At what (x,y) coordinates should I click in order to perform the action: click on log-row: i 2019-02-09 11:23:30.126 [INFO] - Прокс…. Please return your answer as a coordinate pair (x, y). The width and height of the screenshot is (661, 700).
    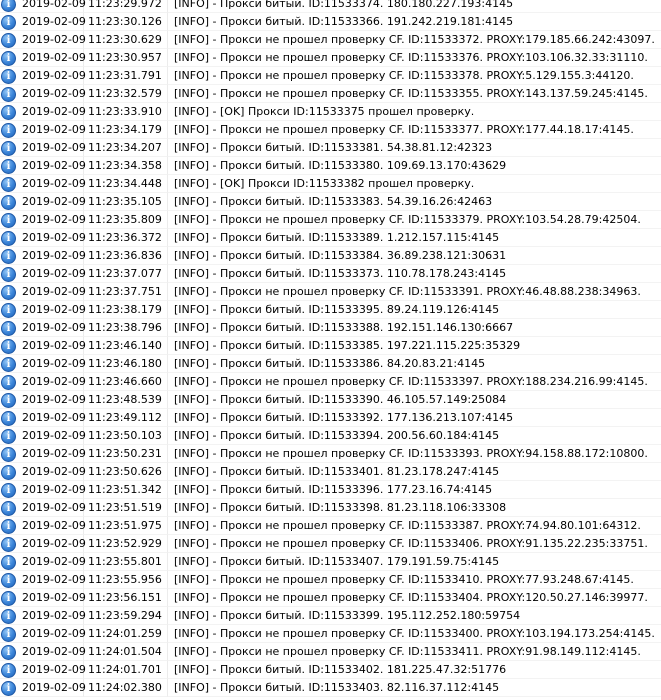
    Looking at the image, I should click on (330, 22).